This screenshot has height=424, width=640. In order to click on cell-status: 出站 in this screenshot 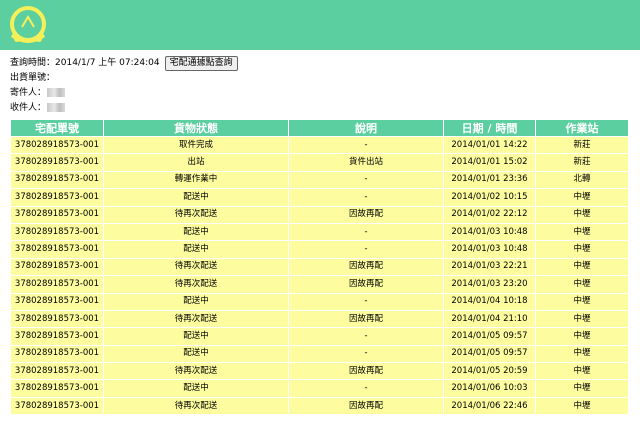, I will do `click(196, 162)`.